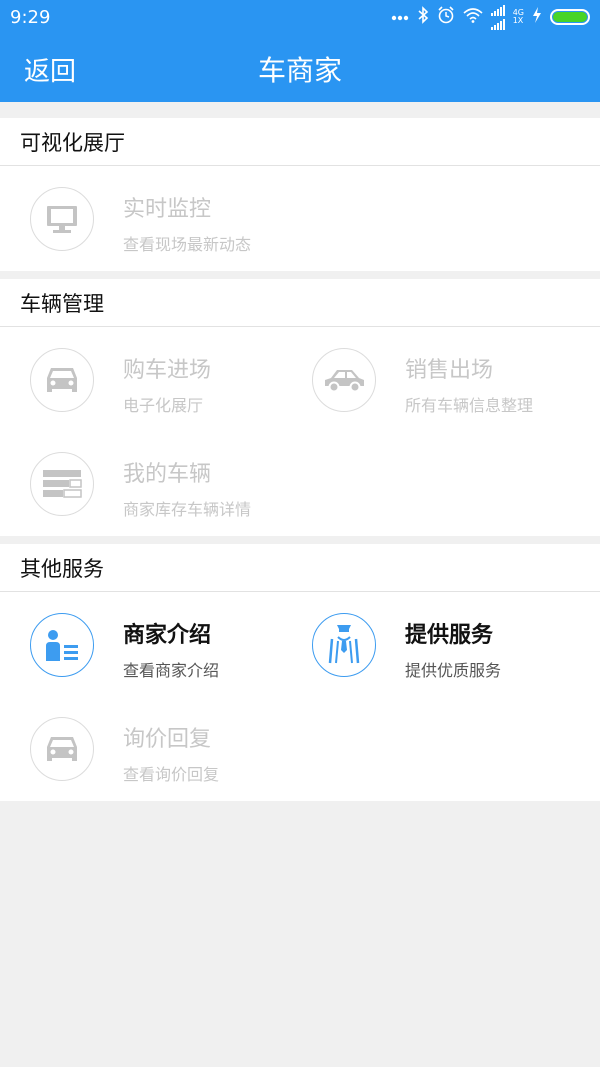  I want to click on menu-item-live-monitor: 实时监控 查看现场最新动态, so click(150, 219).